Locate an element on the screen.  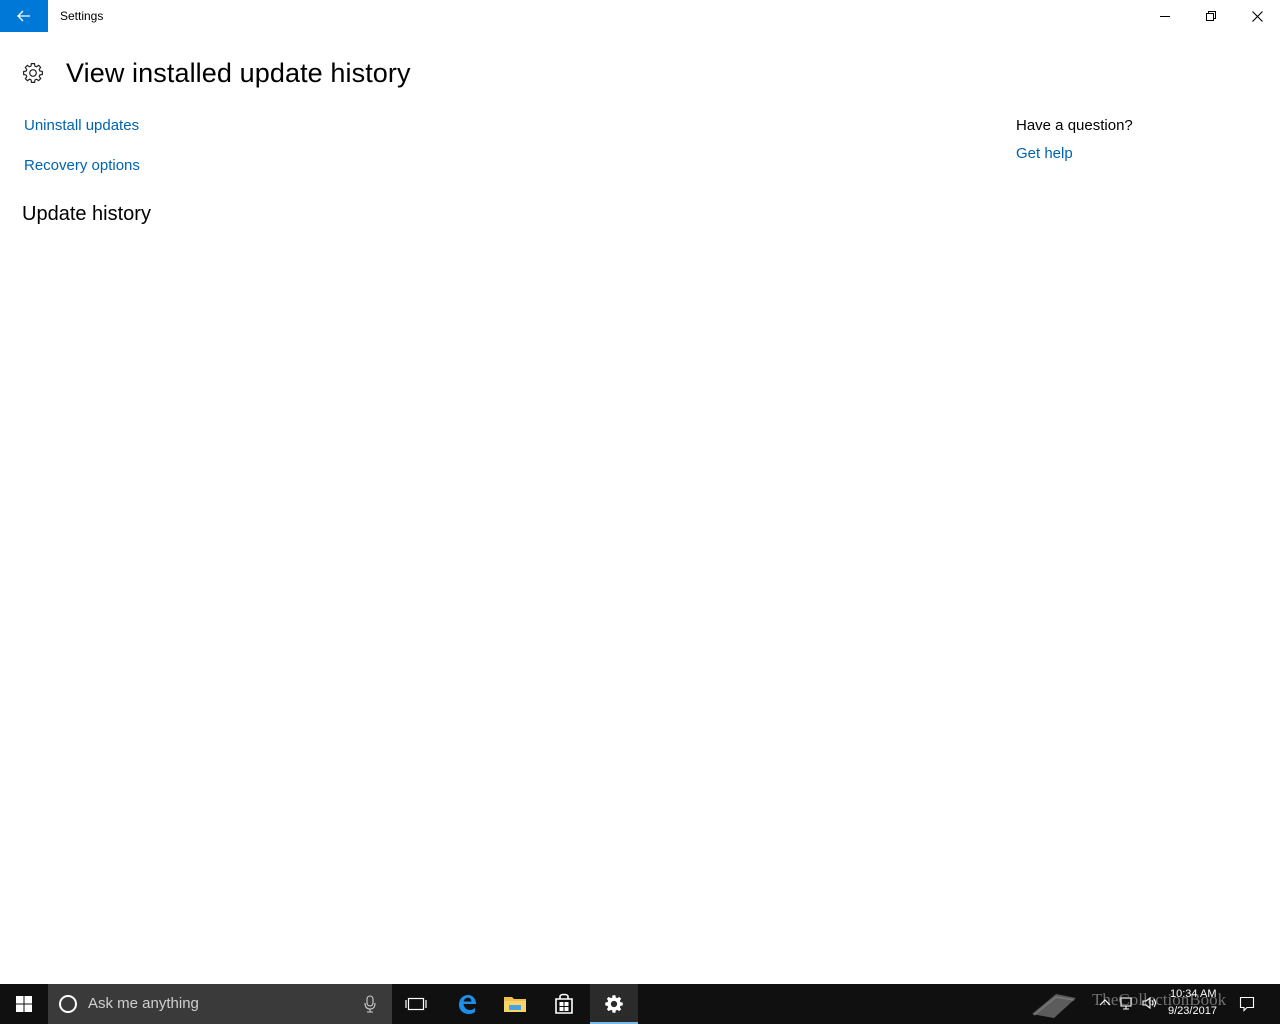
start-button is located at coordinates (24, 1004).